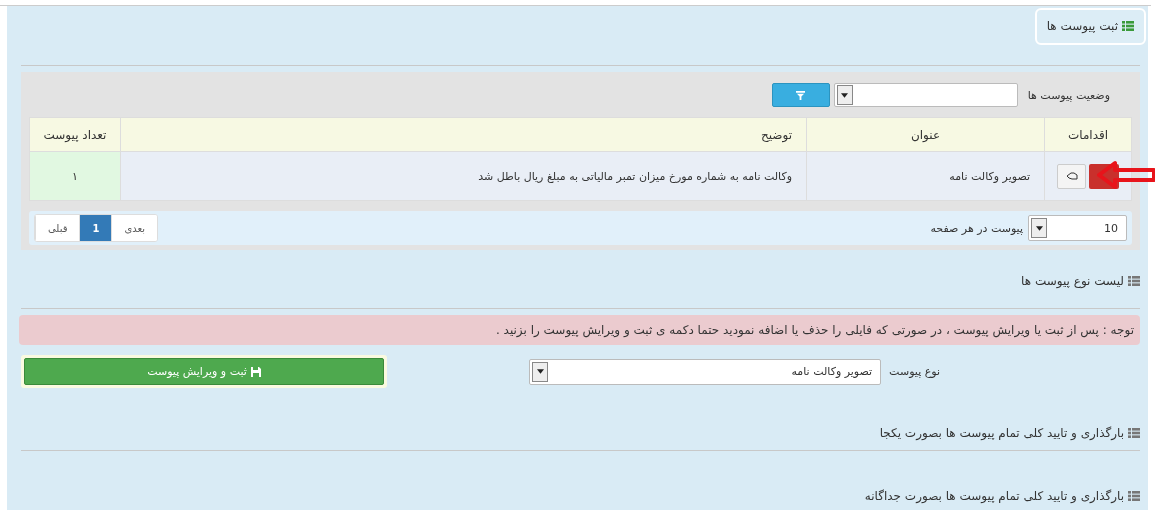 Image resolution: width=1155 pixels, height=510 pixels. I want to click on page-link: 1, so click(95, 228).